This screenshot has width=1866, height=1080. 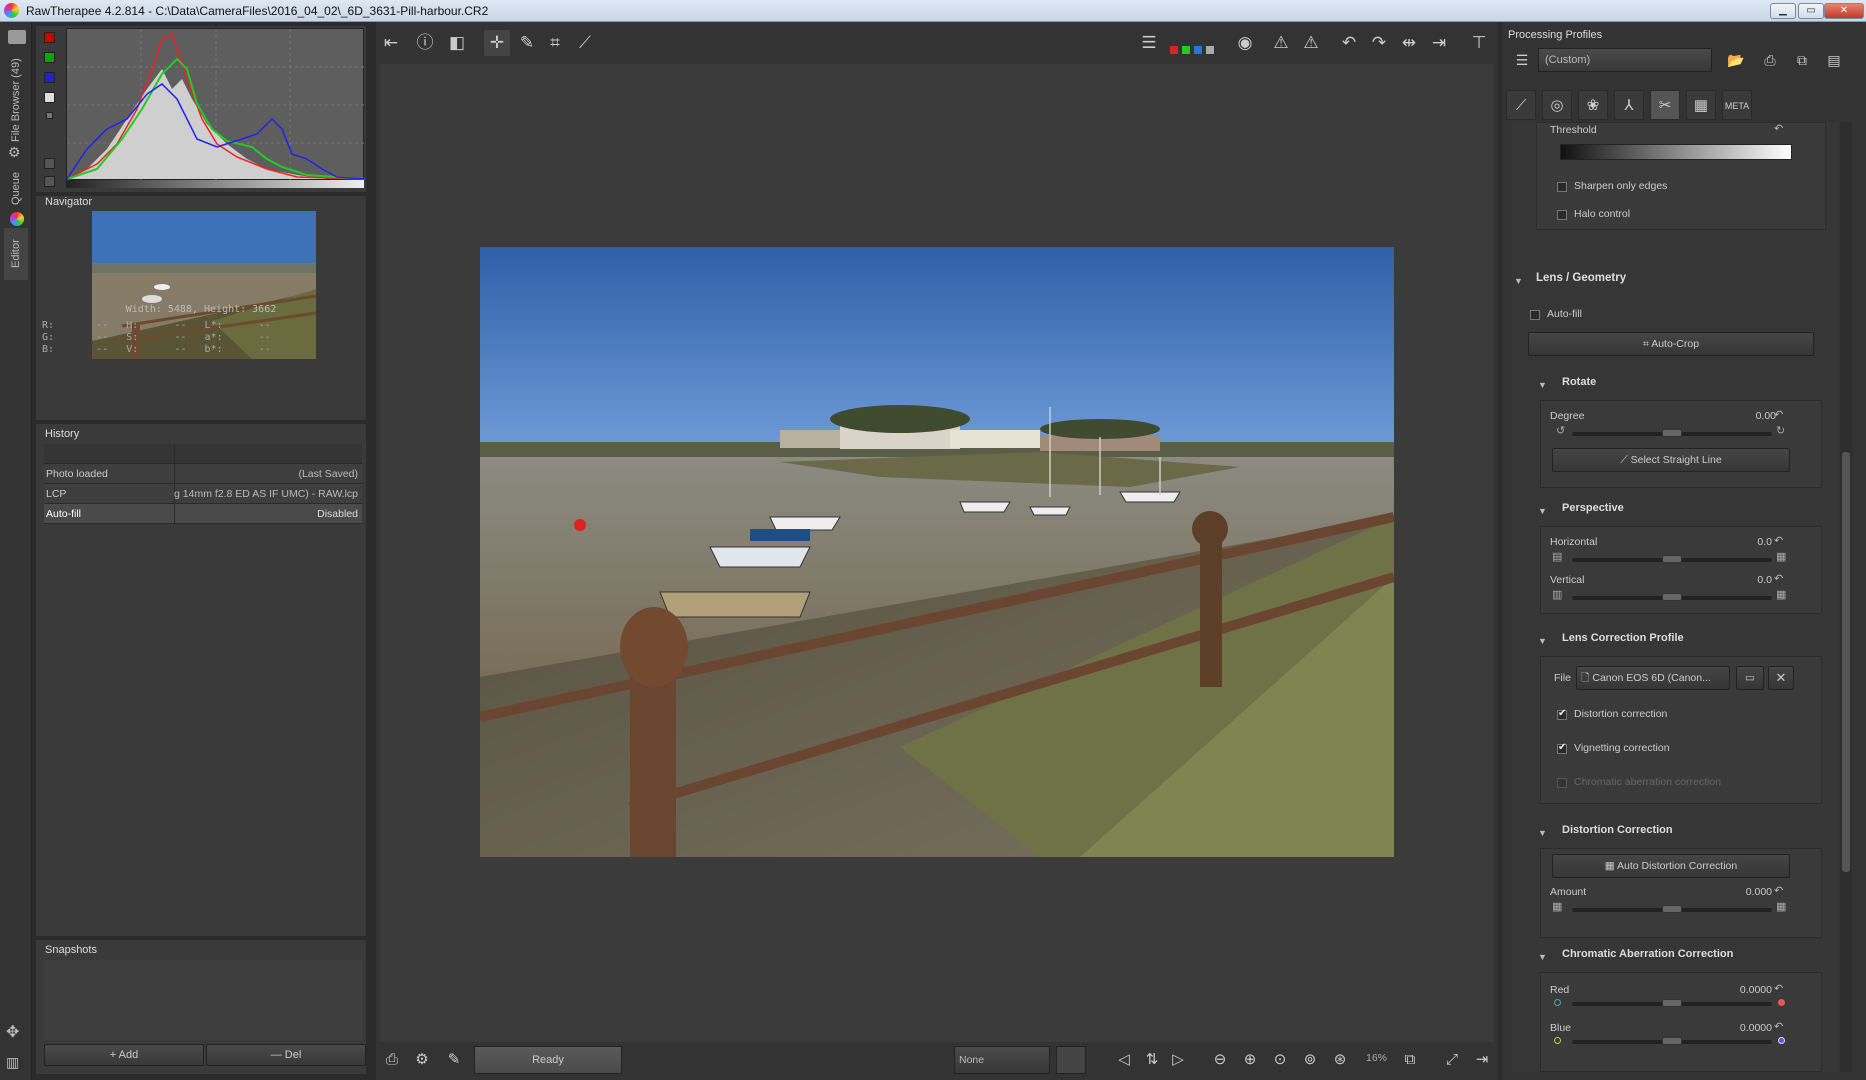 What do you see at coordinates (1846, 662) in the screenshot?
I see `scrollbar-thumb` at bounding box center [1846, 662].